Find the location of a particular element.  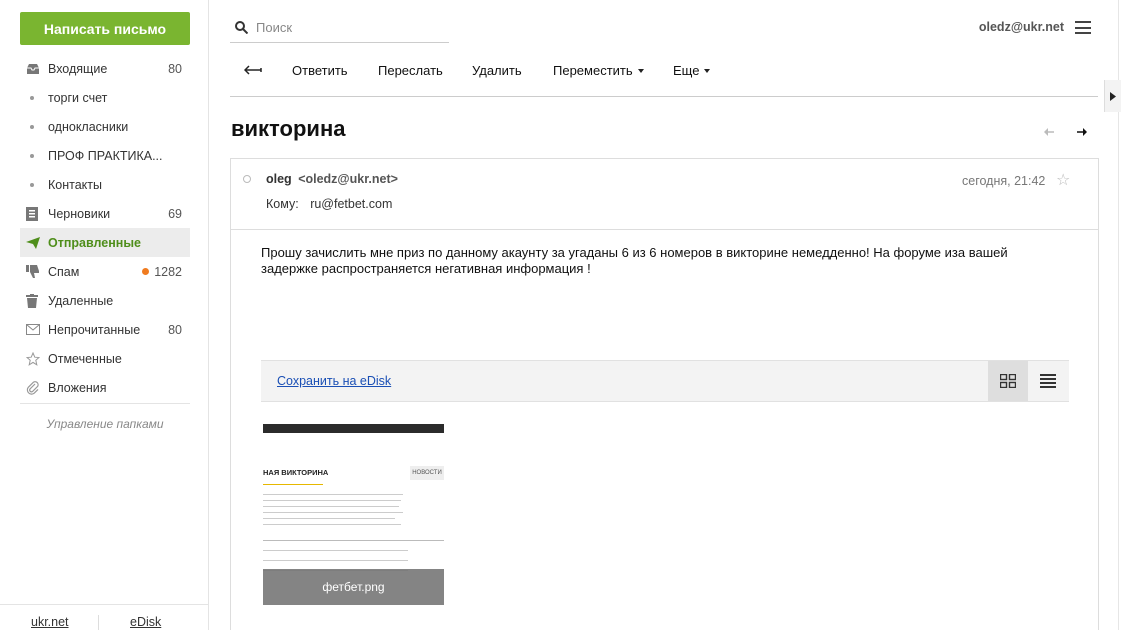

preview-news-tab: НОВОСТИ is located at coordinates (427, 473).